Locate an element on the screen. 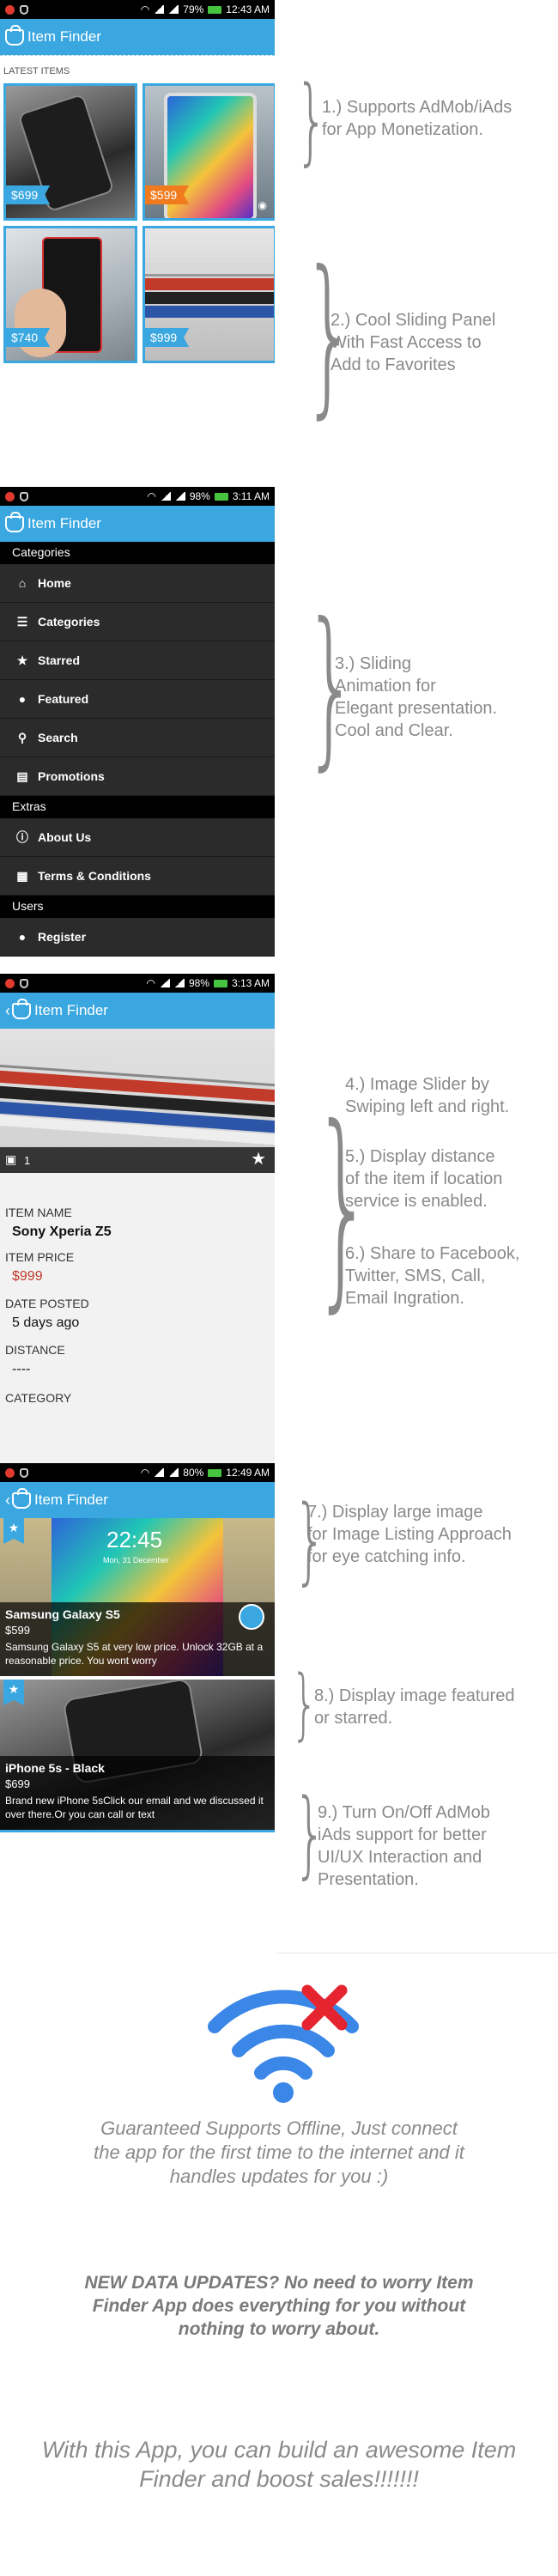 This screenshot has height=2576, width=558. status-bar: ◠ 80% 12:49 AM is located at coordinates (137, 1473).